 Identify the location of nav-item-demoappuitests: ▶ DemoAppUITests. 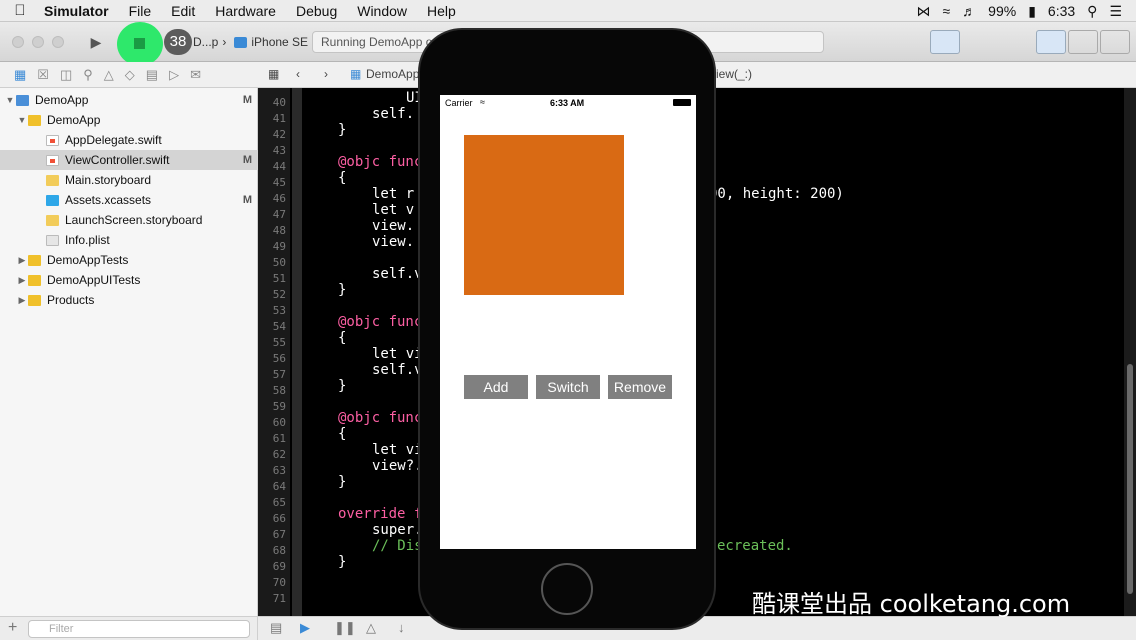
(129, 280).